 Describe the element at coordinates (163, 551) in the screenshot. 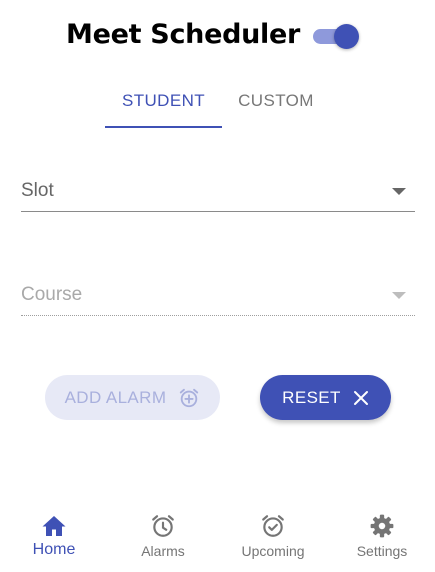

I see `nav-alarms-label: Alarms` at that location.